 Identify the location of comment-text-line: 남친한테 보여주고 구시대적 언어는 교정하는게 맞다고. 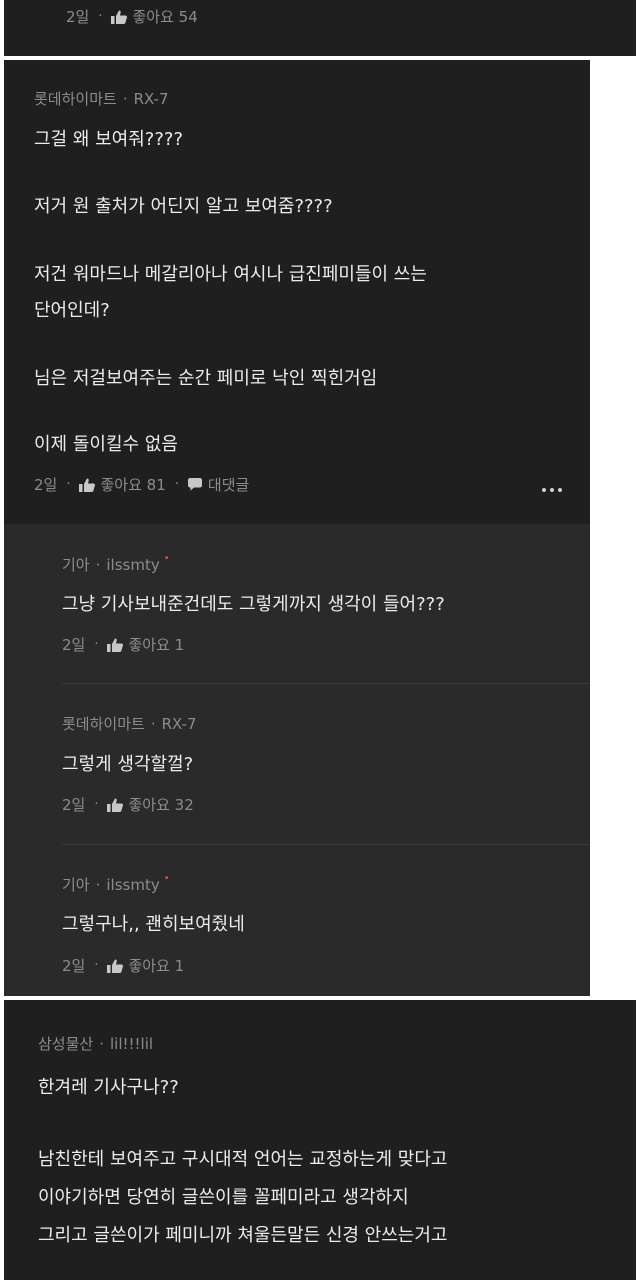
(243, 1159).